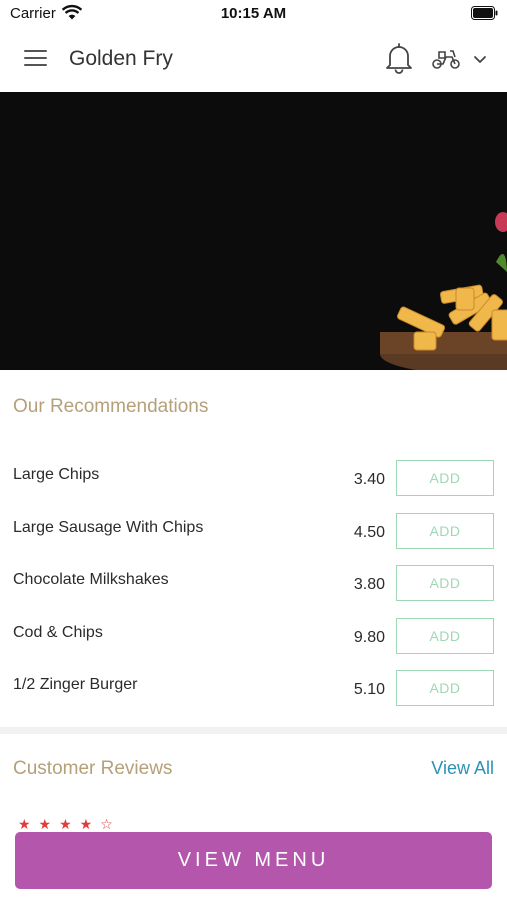 The height and width of the screenshot is (900, 507). Describe the element at coordinates (369, 689) in the screenshot. I see `item-price: 5.10` at that location.